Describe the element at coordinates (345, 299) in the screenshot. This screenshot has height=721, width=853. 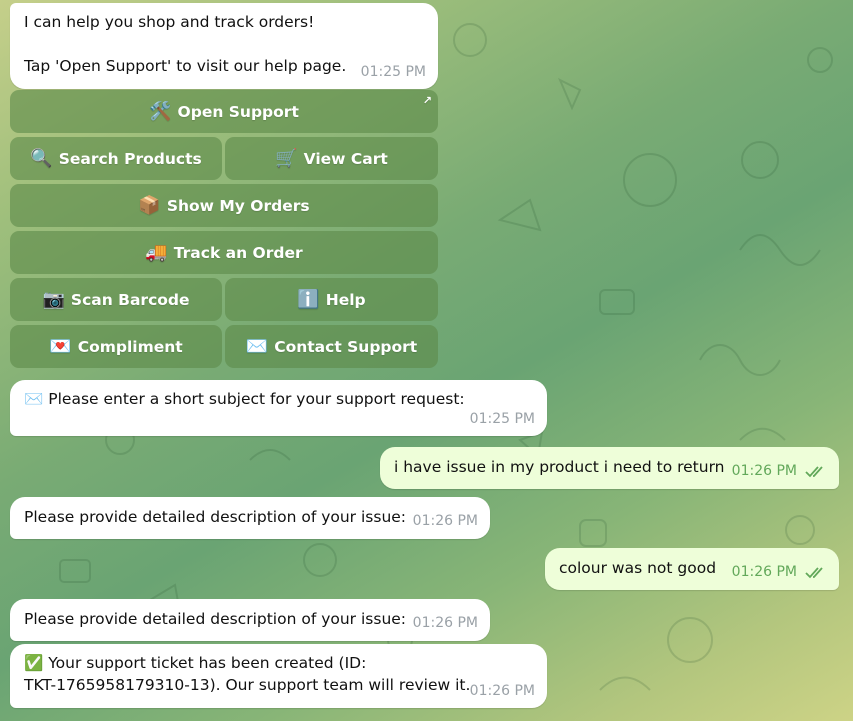
I see `button-label: Help` at that location.